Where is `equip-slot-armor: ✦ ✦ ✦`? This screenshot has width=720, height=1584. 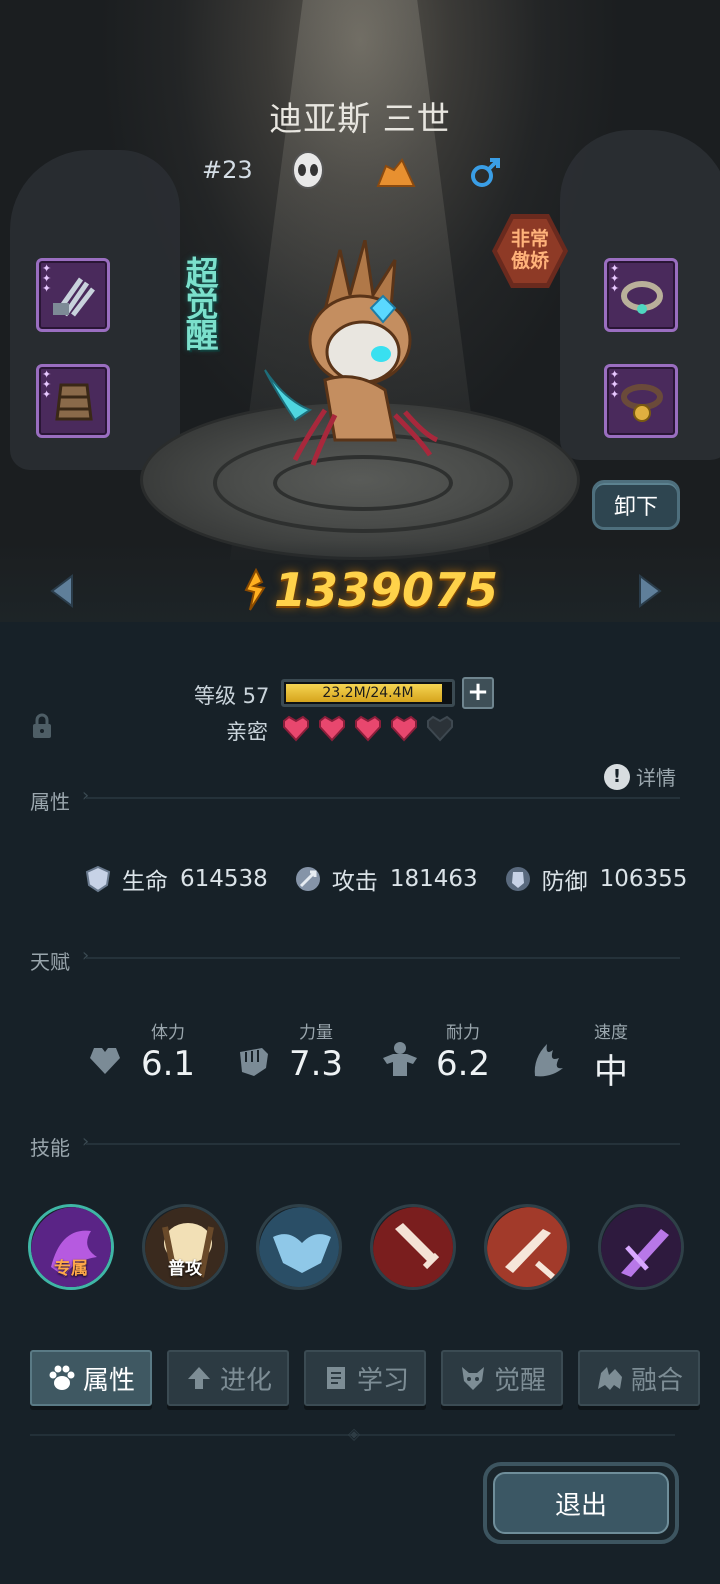 equip-slot-armor: ✦ ✦ ✦ is located at coordinates (73, 401).